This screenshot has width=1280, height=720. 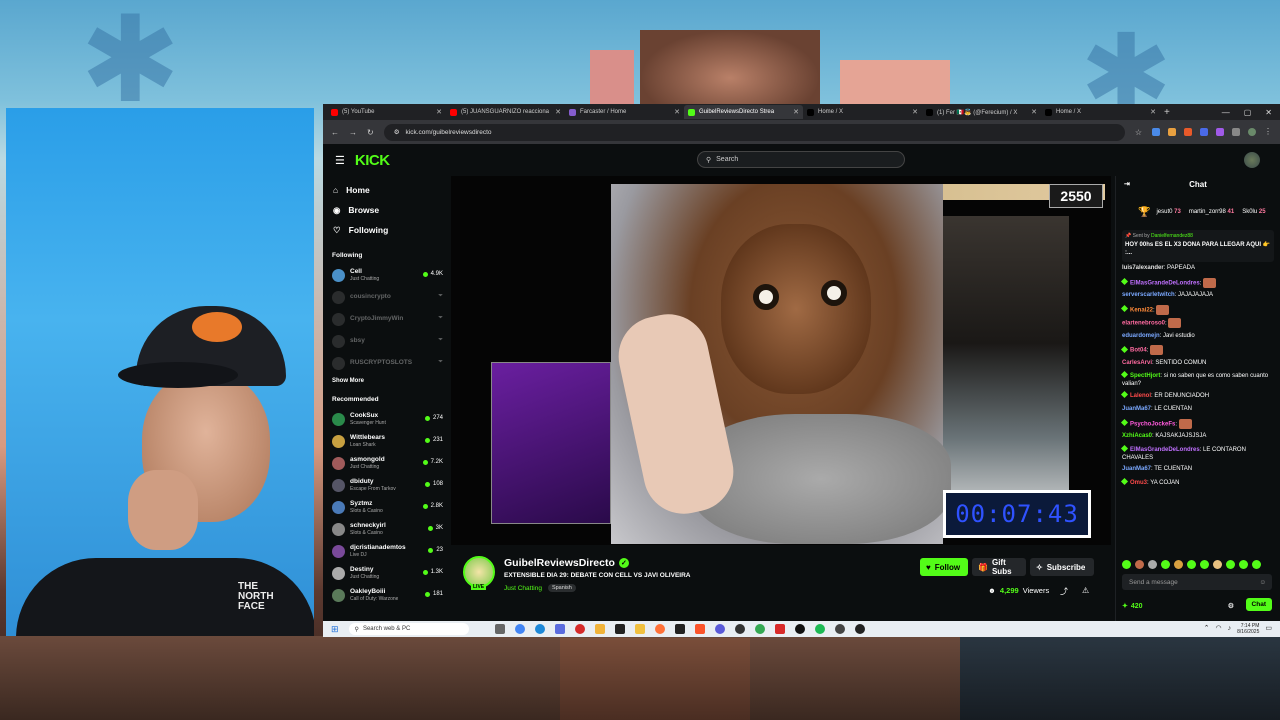 What do you see at coordinates (1148, 295) in the screenshot?
I see `chat-username: serverscarletwitch` at bounding box center [1148, 295].